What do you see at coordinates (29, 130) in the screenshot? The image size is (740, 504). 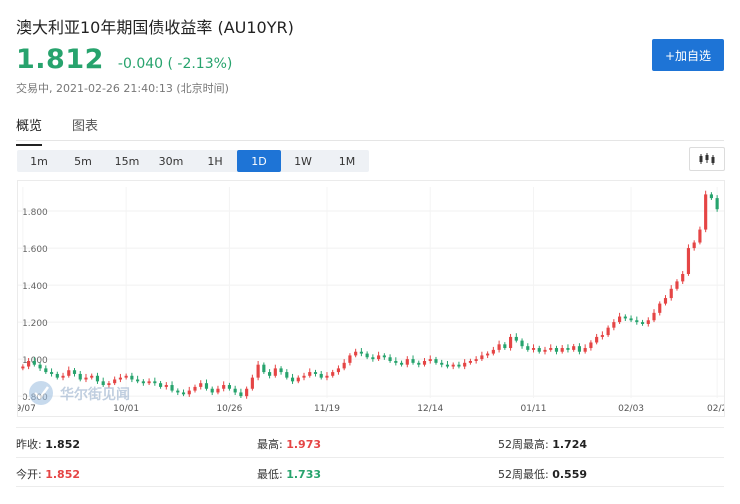 I see `tab-overview: 概览` at bounding box center [29, 130].